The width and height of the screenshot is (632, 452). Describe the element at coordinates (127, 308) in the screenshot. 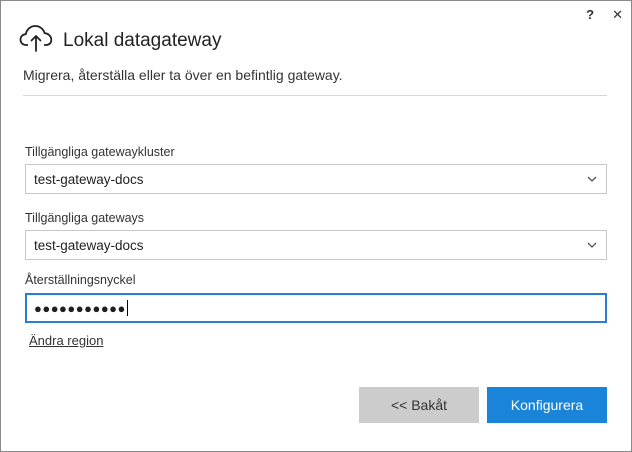

I see `text-caret` at that location.